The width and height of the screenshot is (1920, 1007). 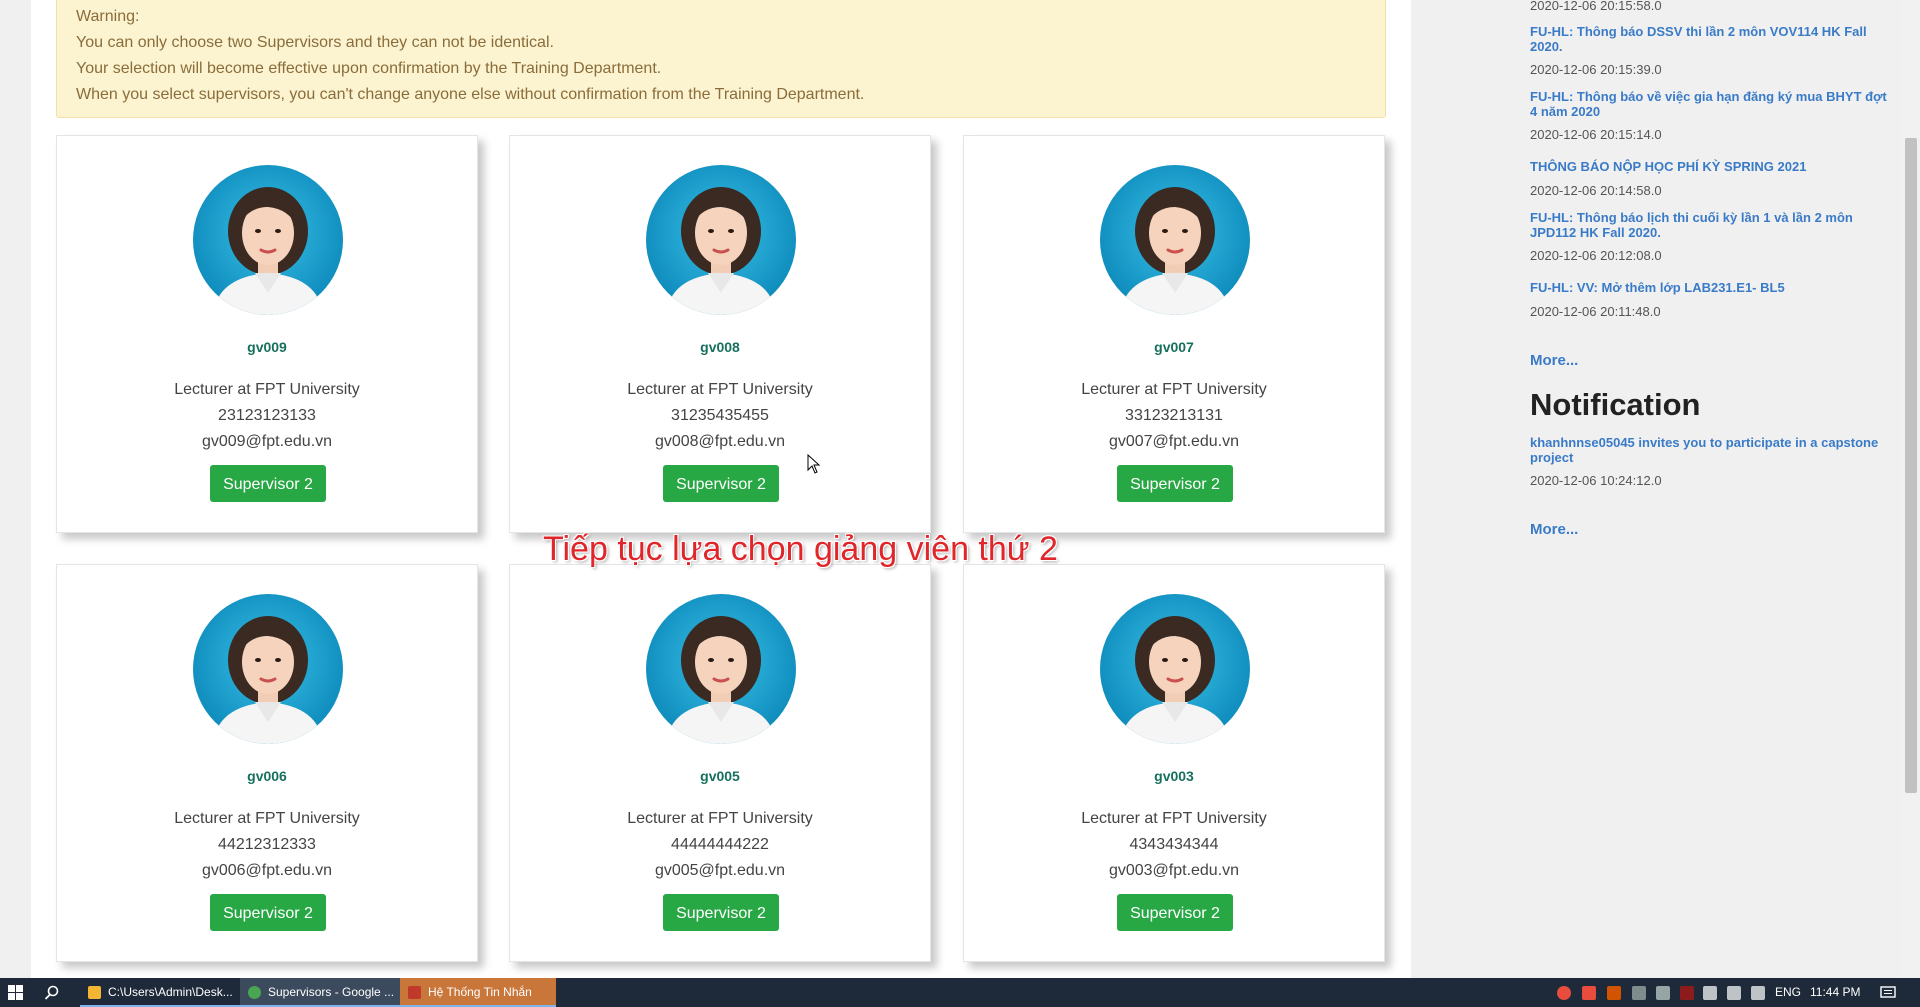 I want to click on taskbar-label: Hệ Thống Tin Nhắn, so click(x=480, y=992).